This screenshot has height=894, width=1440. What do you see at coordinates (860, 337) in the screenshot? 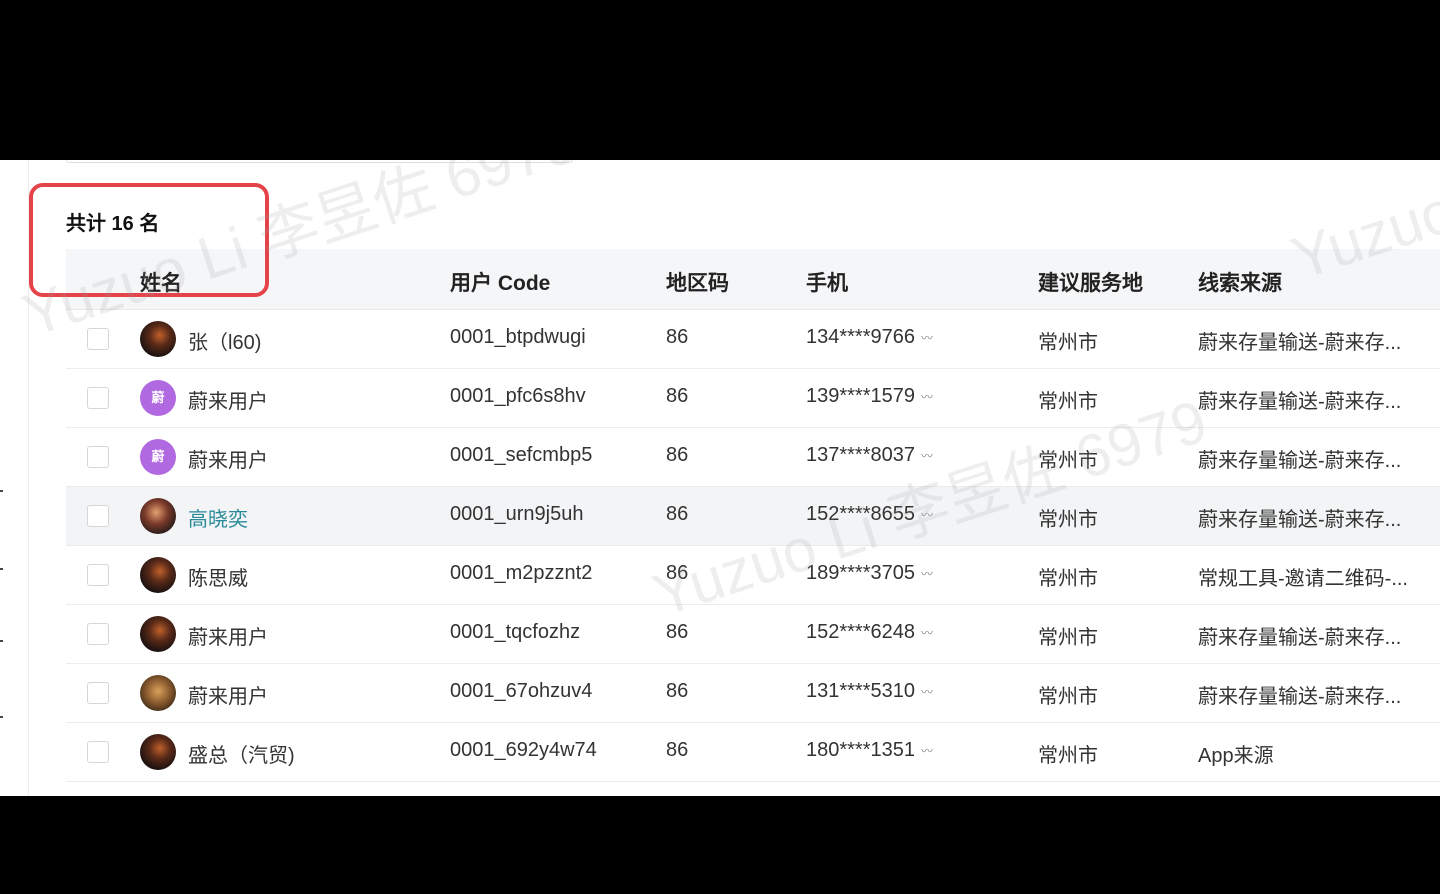
I see `phone-number: 134****9766` at bounding box center [860, 337].